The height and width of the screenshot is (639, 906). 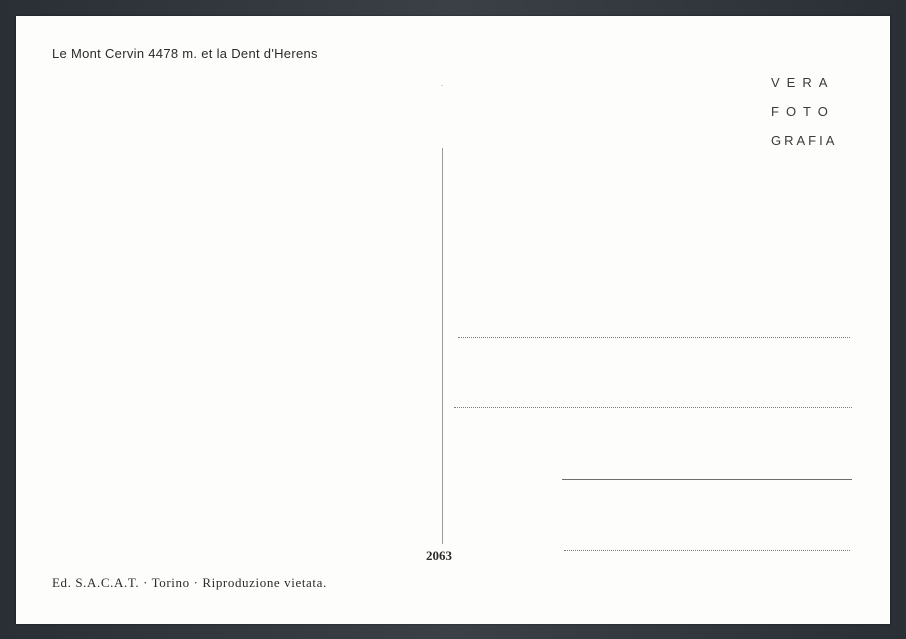 What do you see at coordinates (803, 82) in the screenshot?
I see `logo-line-1: VERA` at bounding box center [803, 82].